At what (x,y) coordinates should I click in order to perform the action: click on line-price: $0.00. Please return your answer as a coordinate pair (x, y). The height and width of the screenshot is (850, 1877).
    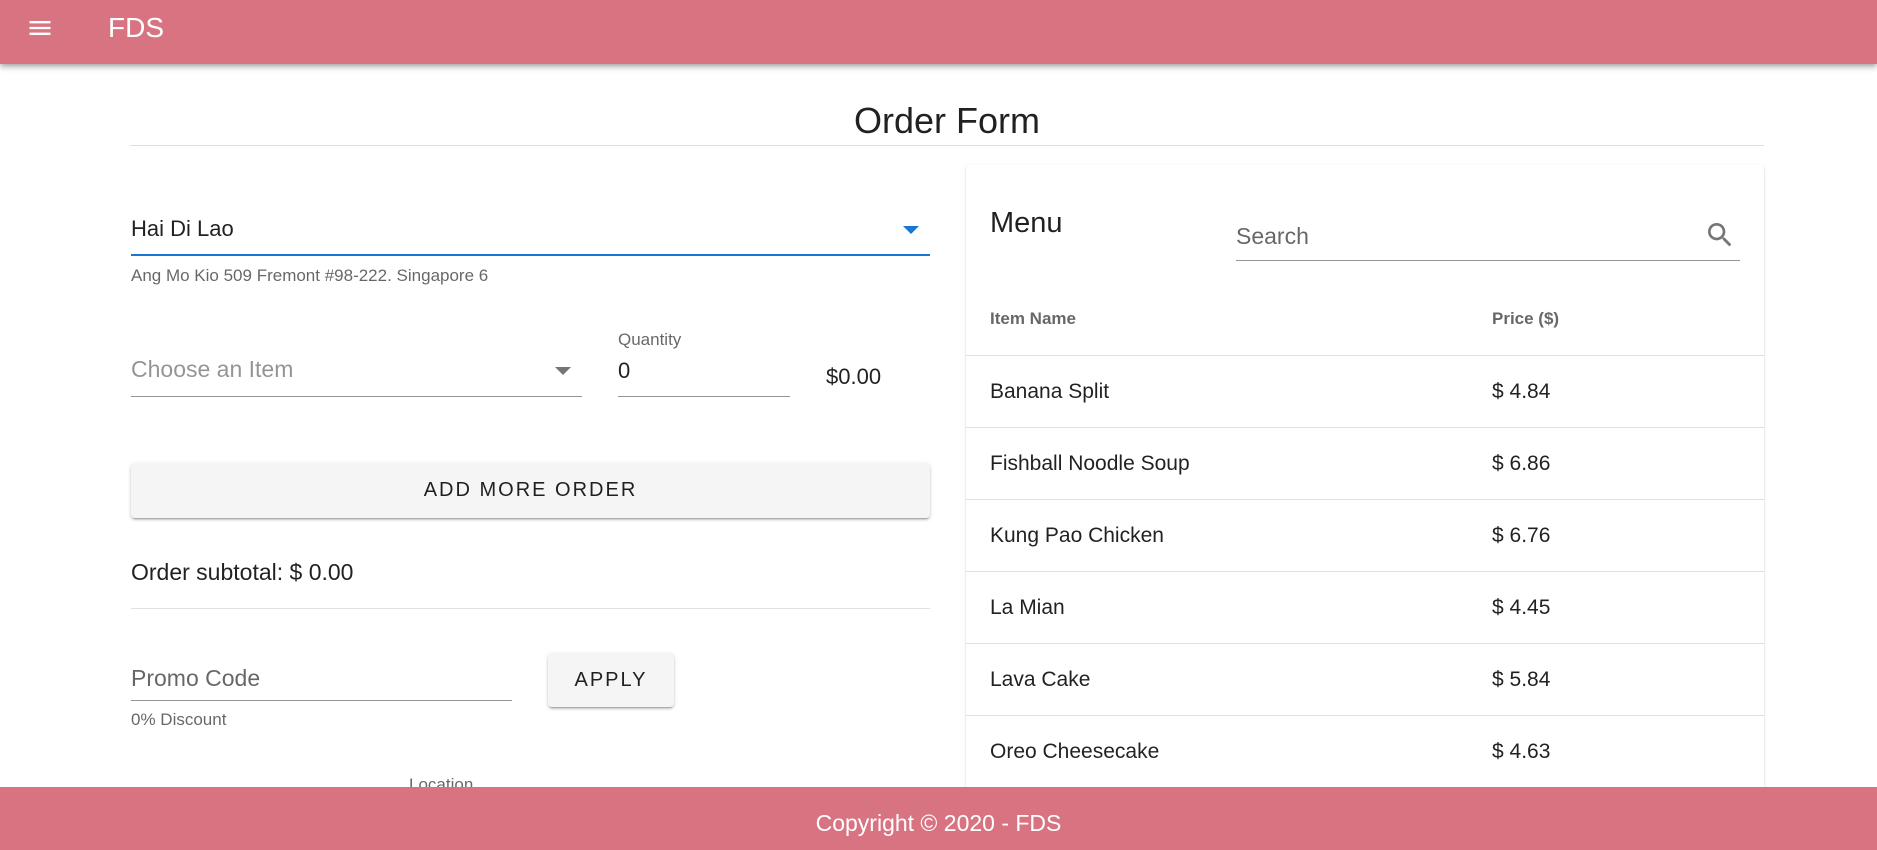
    Looking at the image, I should click on (854, 376).